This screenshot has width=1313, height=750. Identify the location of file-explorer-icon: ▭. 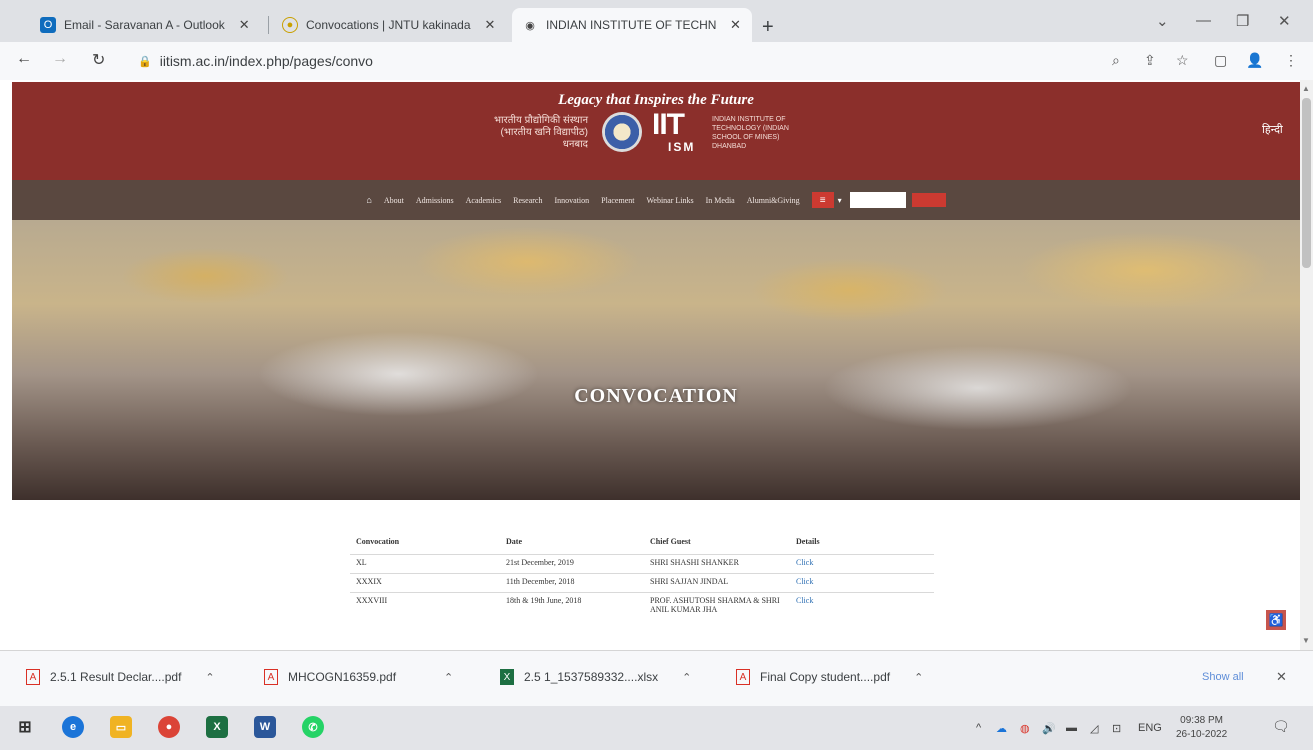
(121, 727).